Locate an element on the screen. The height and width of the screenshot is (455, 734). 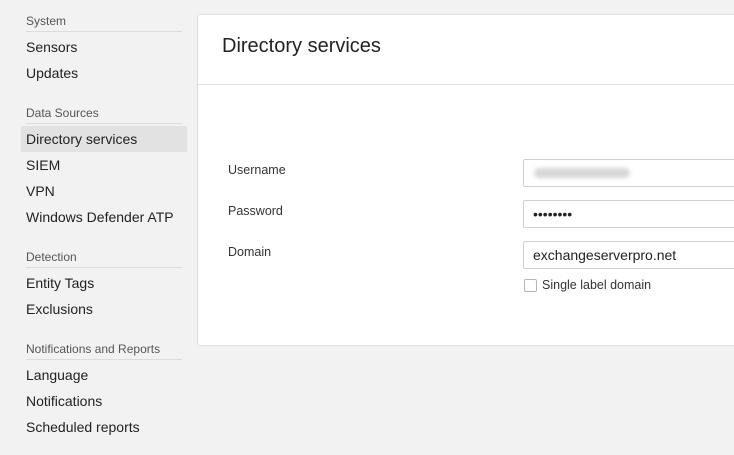
sidebar-item-vpn: VPN is located at coordinates (104, 191).